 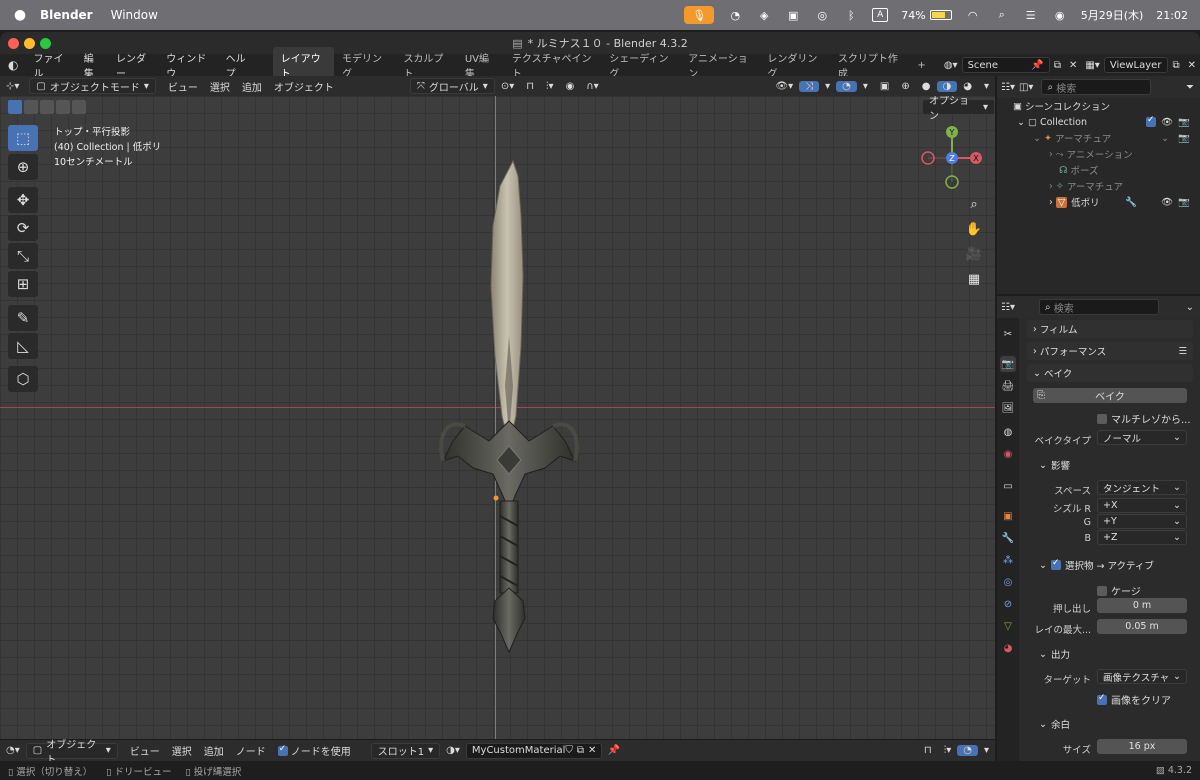 I want to click on view-layer-field: ViewLayer, so click(x=1136, y=65).